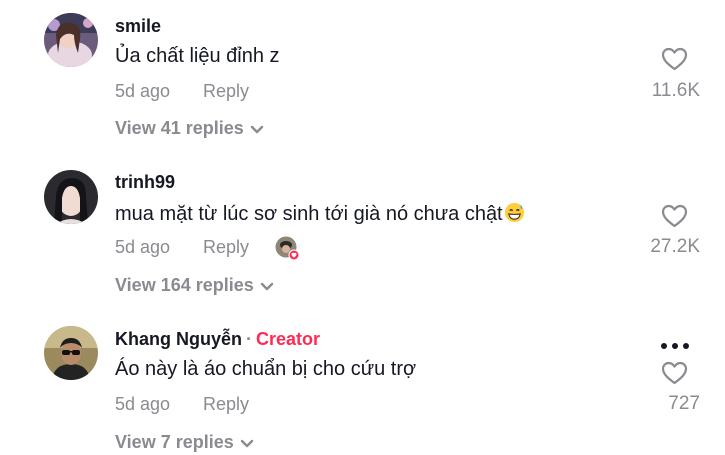 The width and height of the screenshot is (725, 455). What do you see at coordinates (674, 373) in the screenshot?
I see `heart-outline-icon` at bounding box center [674, 373].